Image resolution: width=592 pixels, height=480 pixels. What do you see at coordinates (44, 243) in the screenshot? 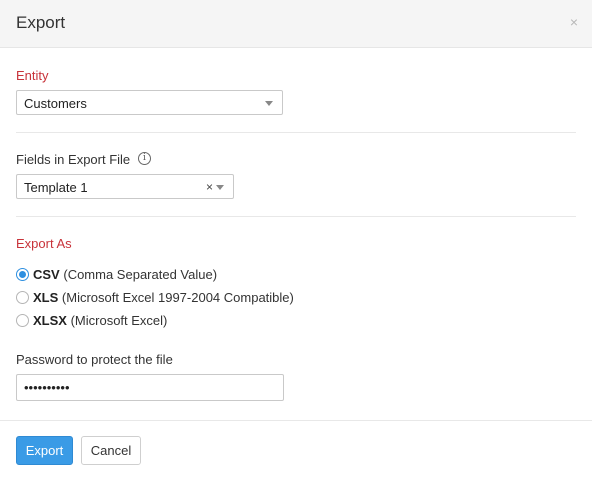
I see `export-as-label: Export As` at bounding box center [44, 243].